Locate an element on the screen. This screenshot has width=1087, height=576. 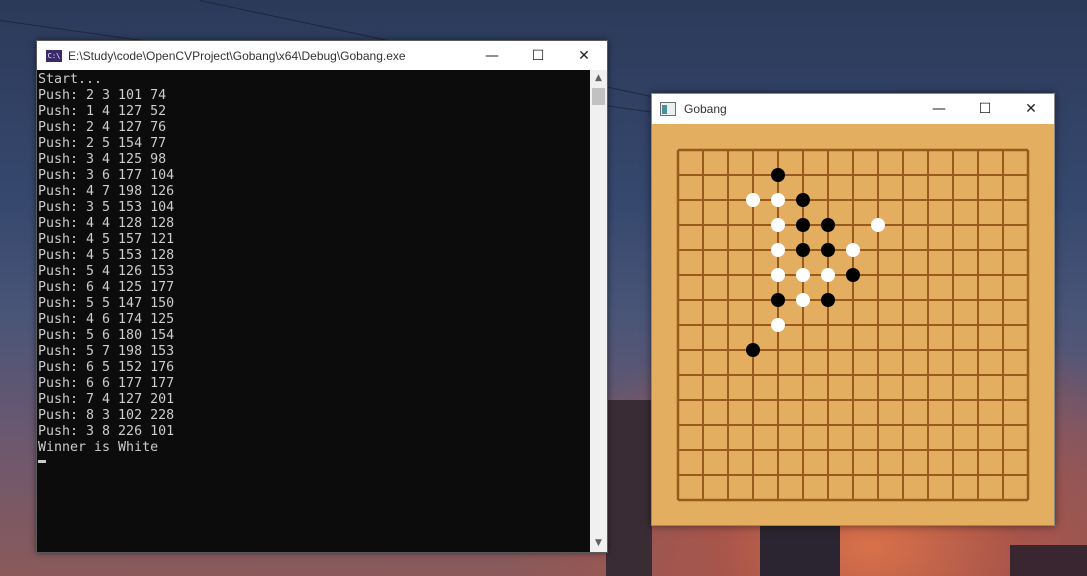
console-line: Push: 5 5 147 150 is located at coordinates (106, 303).